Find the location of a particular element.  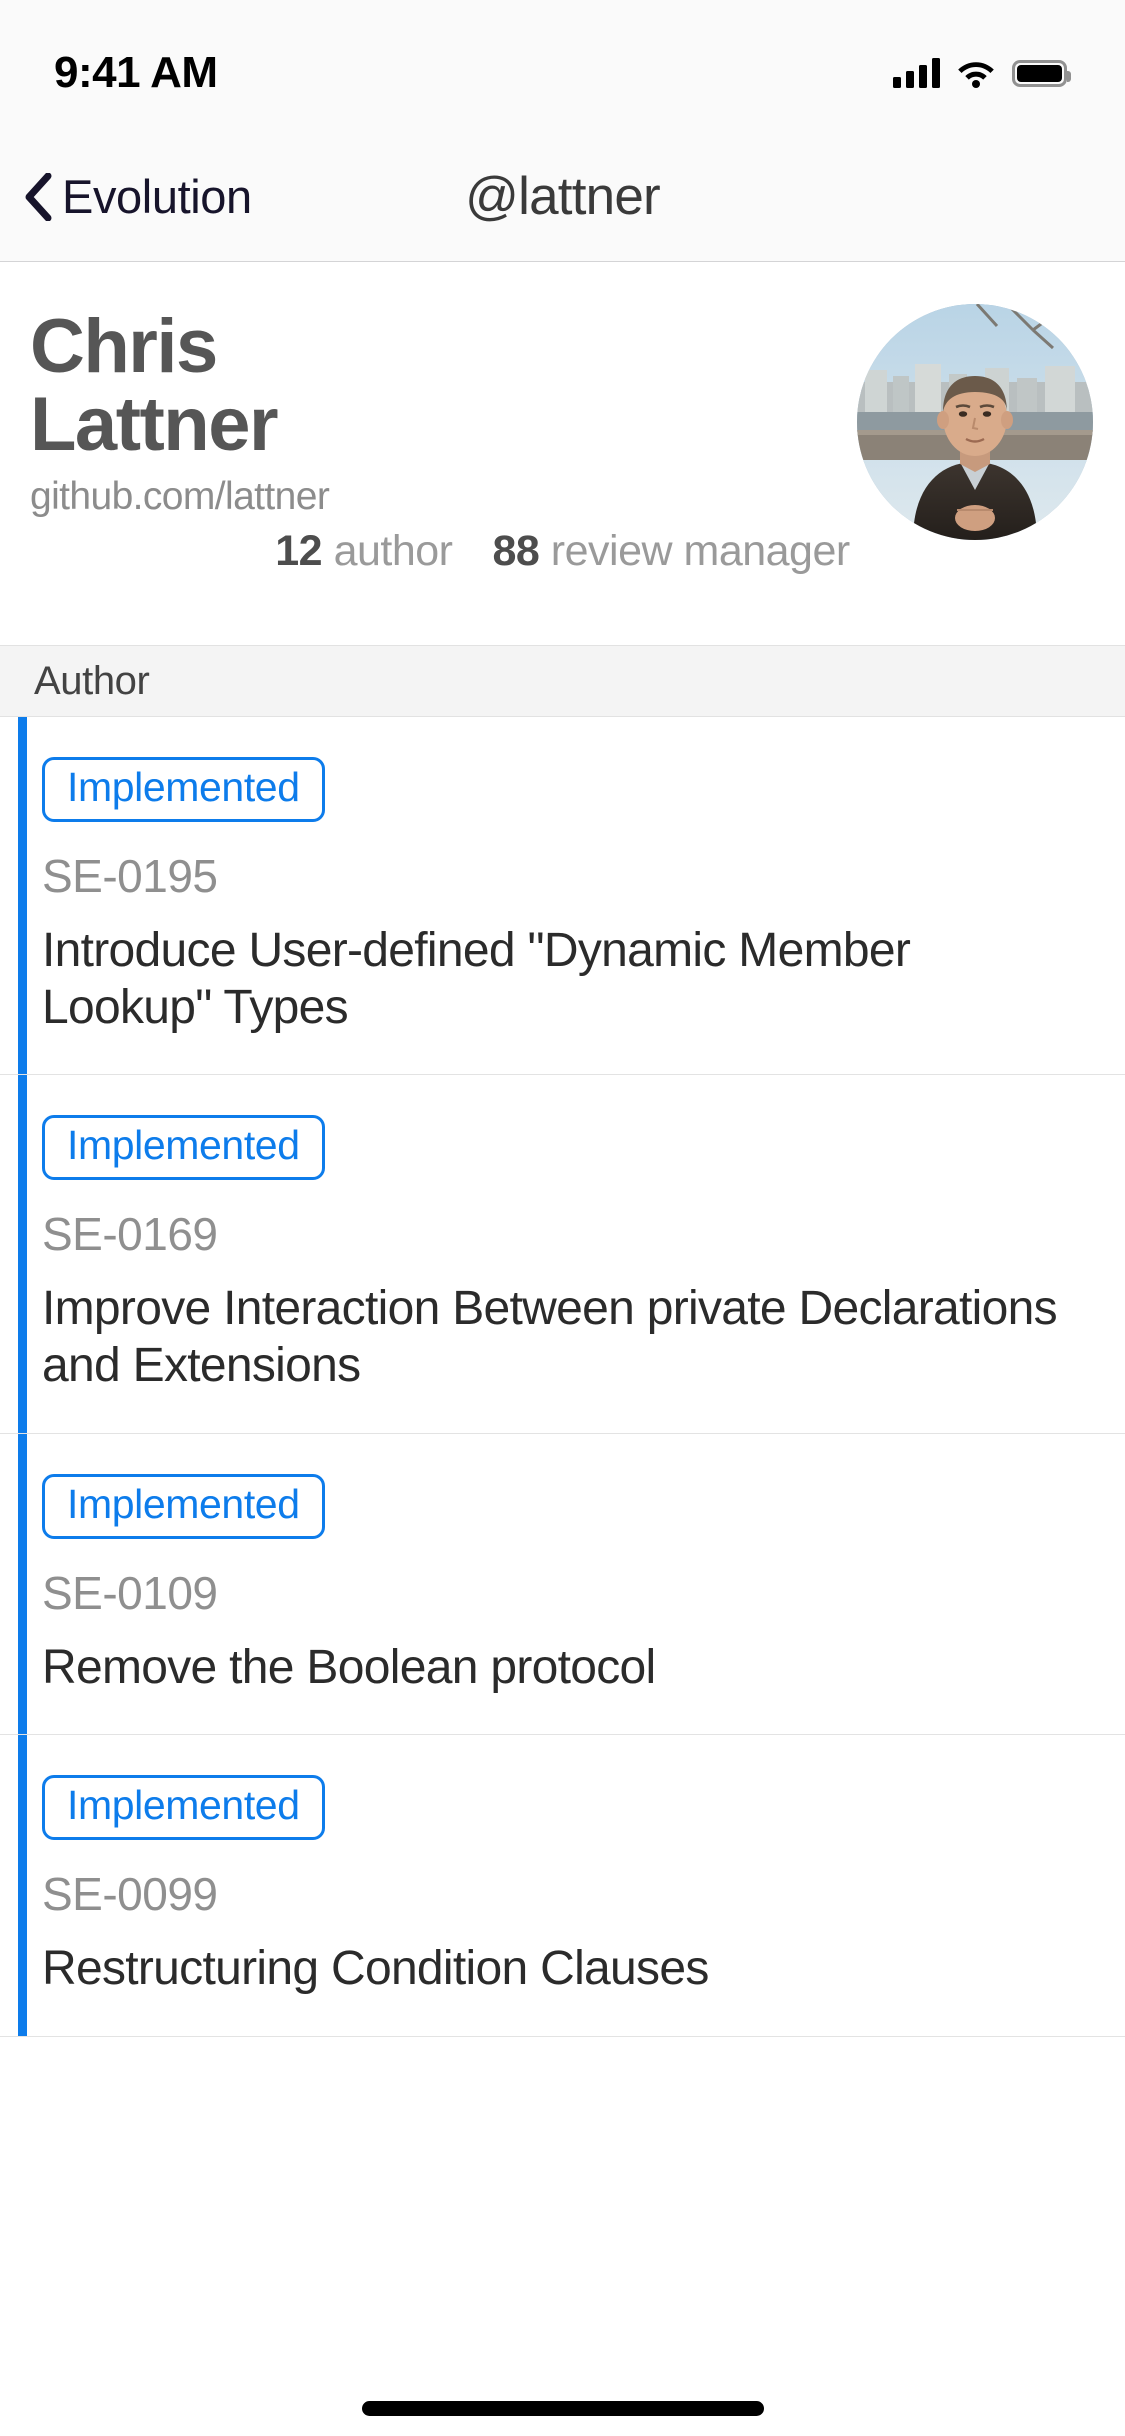

back-button: Evolution is located at coordinates (126, 196).